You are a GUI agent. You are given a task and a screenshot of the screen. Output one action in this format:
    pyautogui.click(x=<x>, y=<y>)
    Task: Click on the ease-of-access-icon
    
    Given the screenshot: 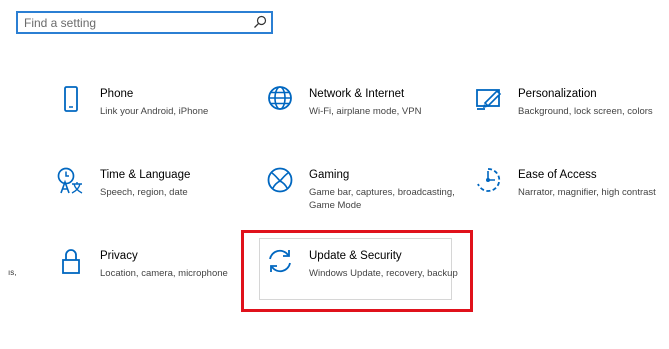 What is the action you would take?
    pyautogui.click(x=489, y=180)
    